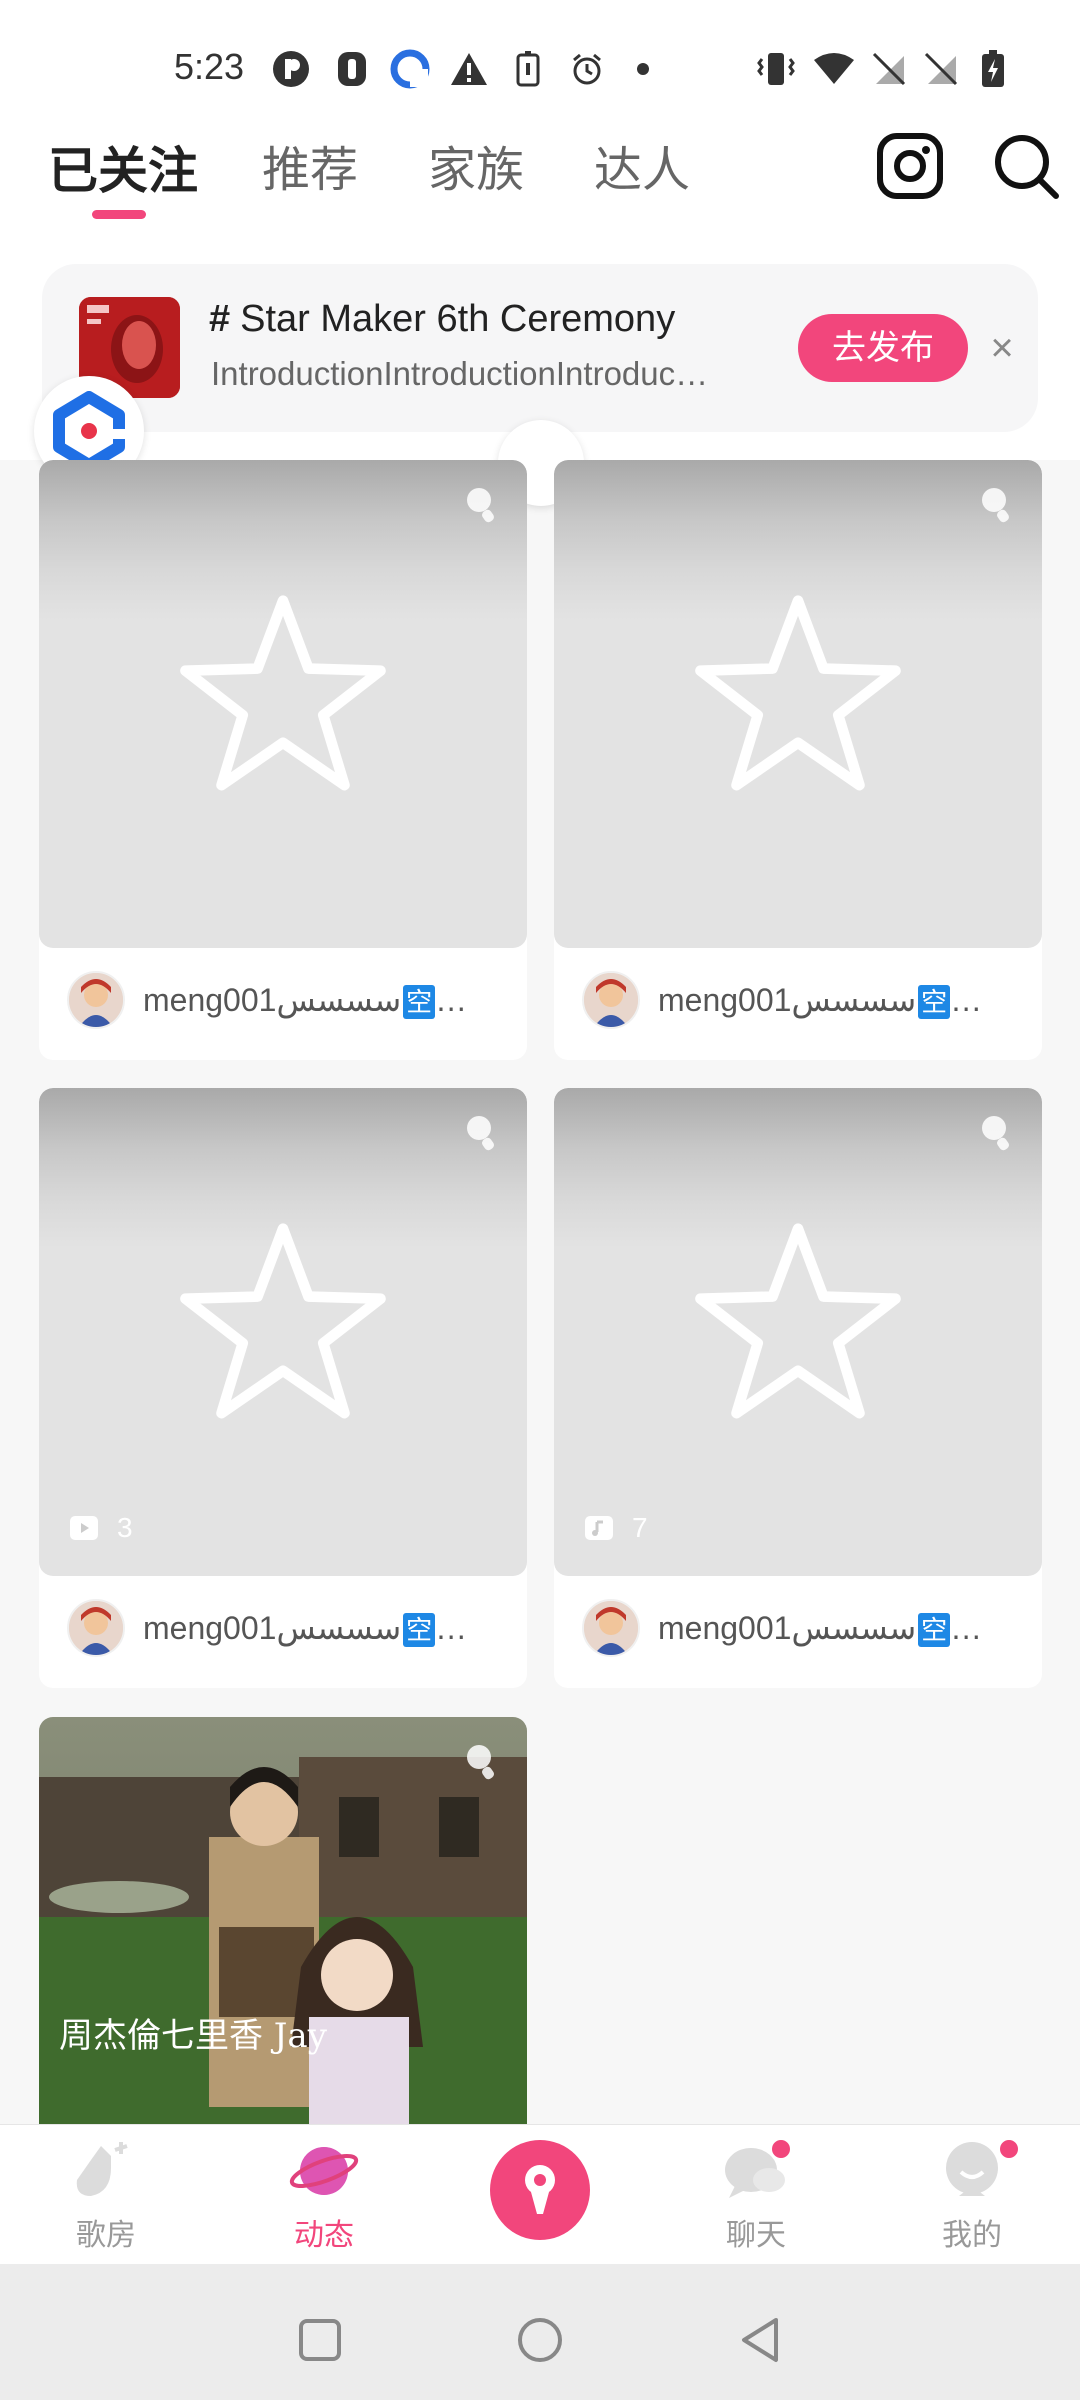 Image resolution: width=1080 pixels, height=2400 pixels. Describe the element at coordinates (291, 69) in the screenshot. I see `app-p-icon` at that location.